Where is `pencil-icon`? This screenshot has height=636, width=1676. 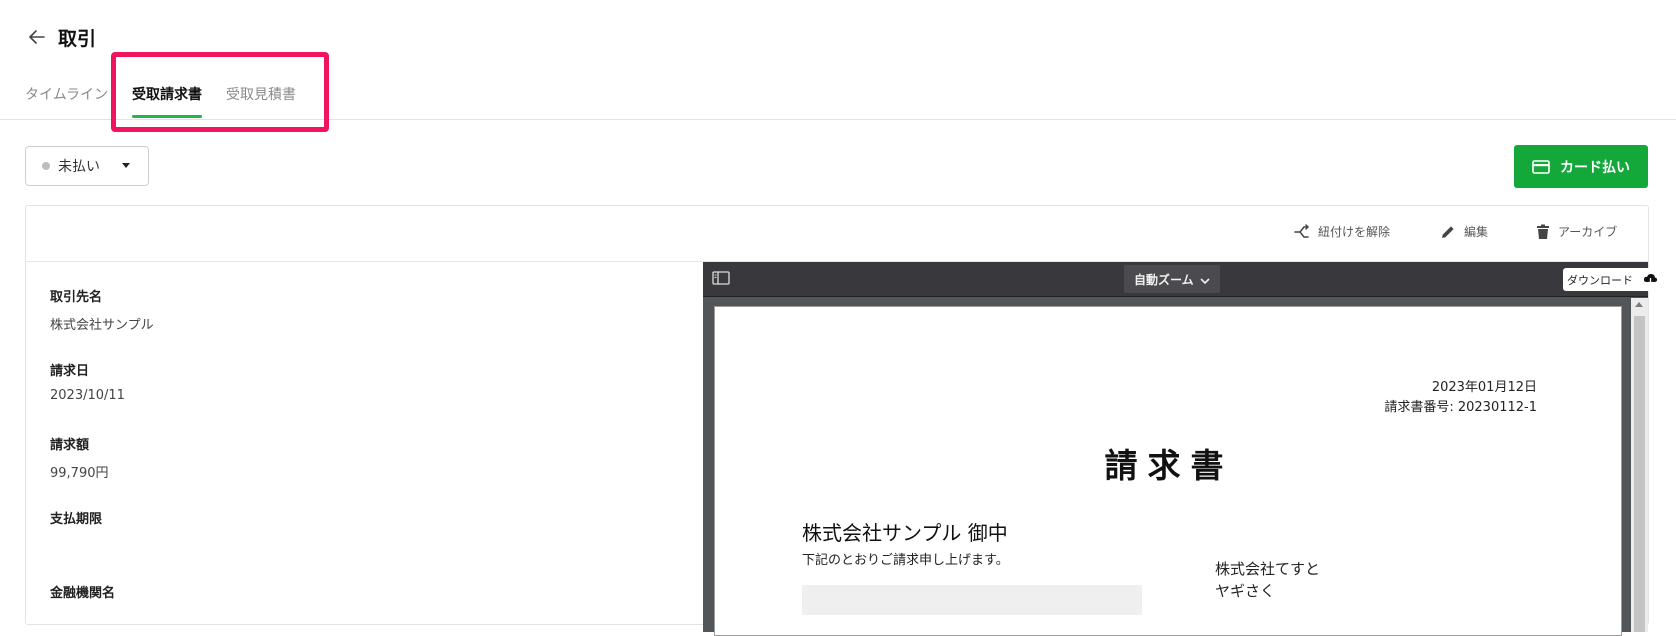 pencil-icon is located at coordinates (1448, 232).